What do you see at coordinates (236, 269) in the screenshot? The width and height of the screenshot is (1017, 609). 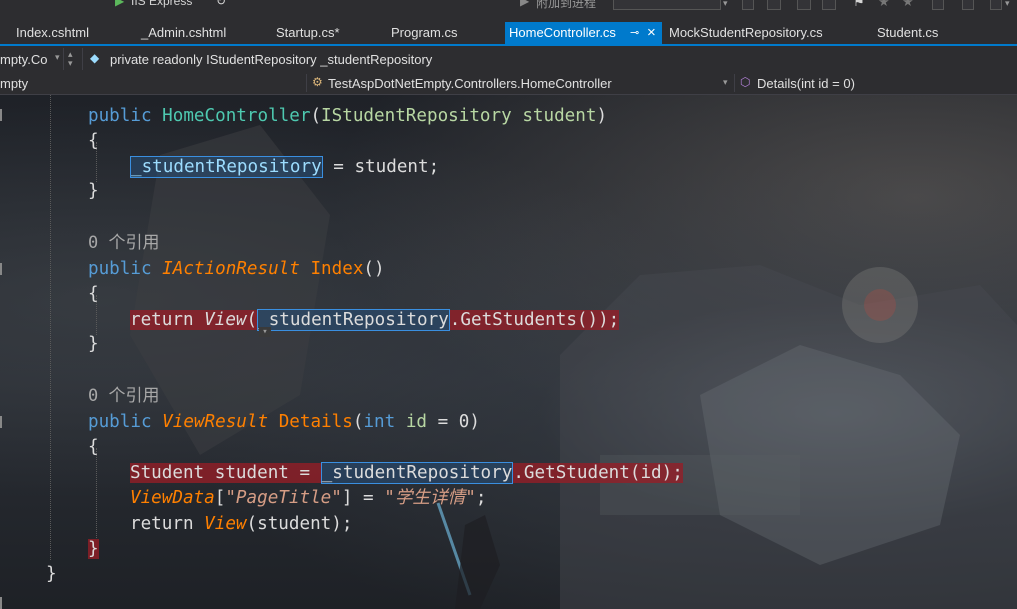 I see `code-line: public IActionResult Index()` at bounding box center [236, 269].